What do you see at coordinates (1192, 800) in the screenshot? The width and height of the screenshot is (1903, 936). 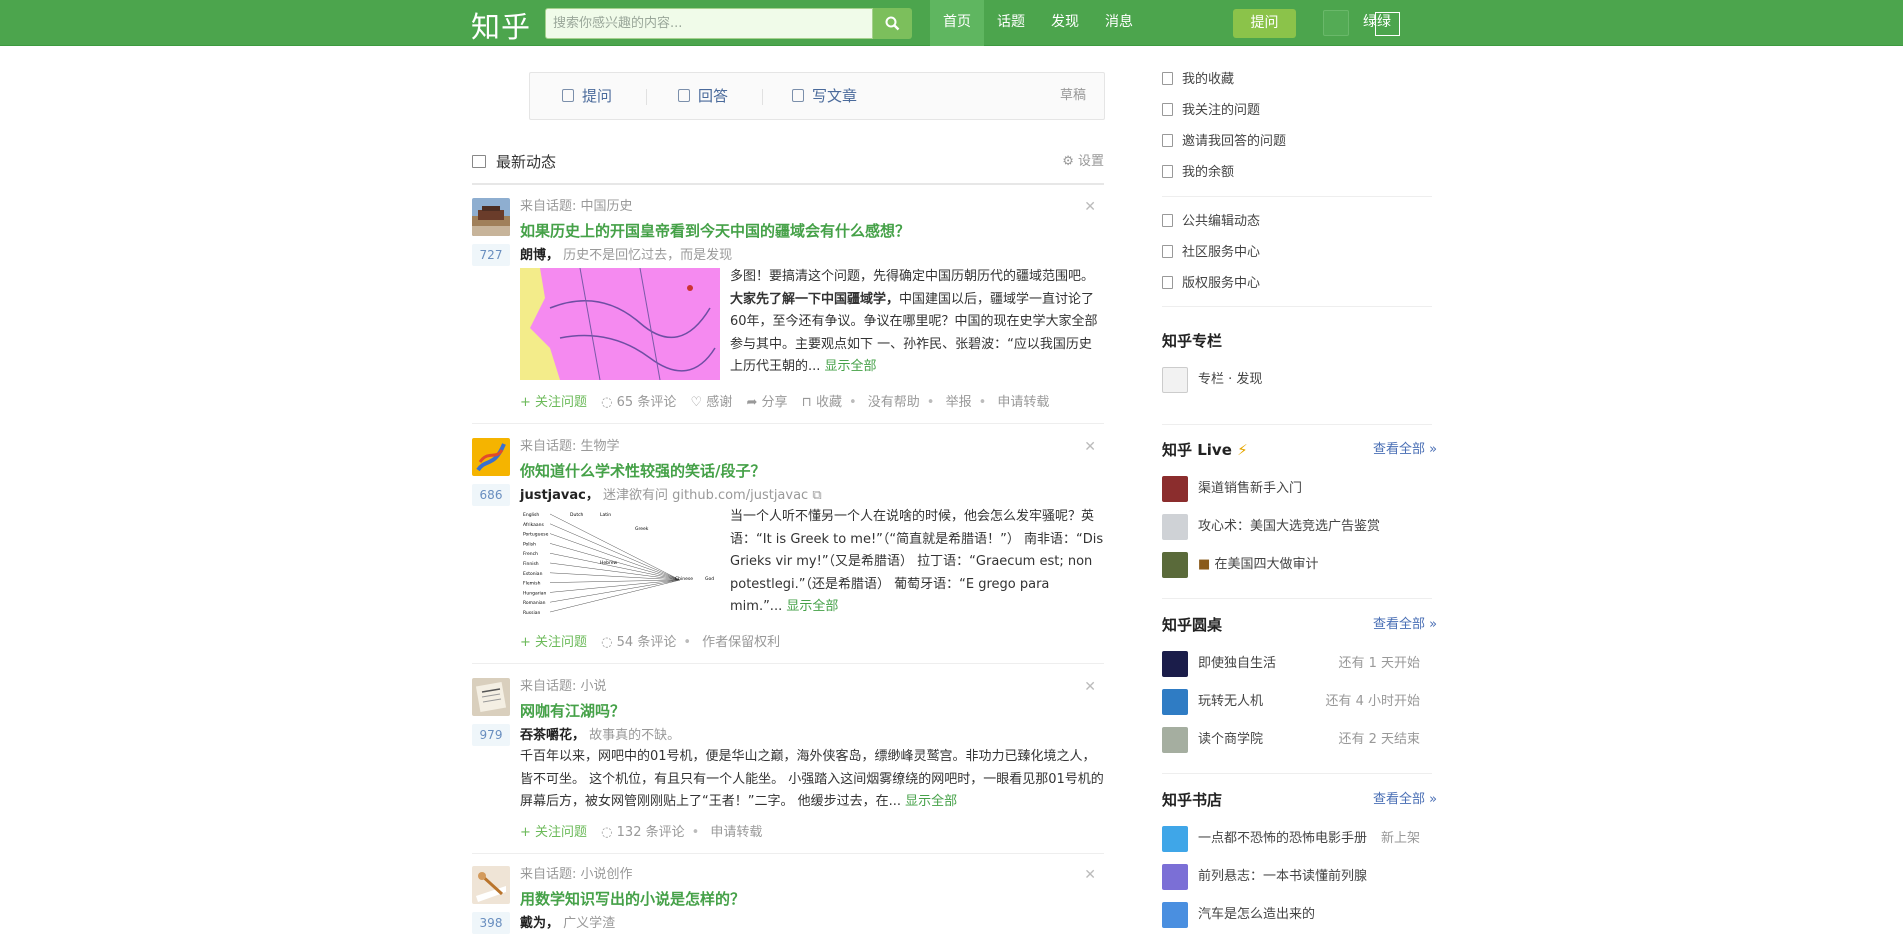 I see `bookstore-section-title: 知乎书店` at bounding box center [1192, 800].